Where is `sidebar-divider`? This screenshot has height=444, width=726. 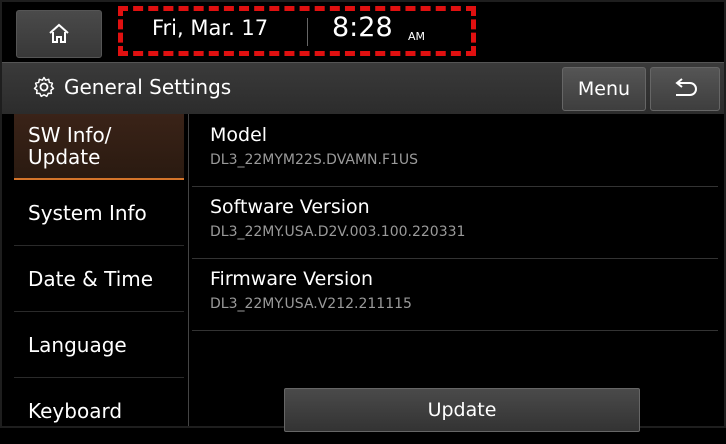
sidebar-divider is located at coordinates (188, 270).